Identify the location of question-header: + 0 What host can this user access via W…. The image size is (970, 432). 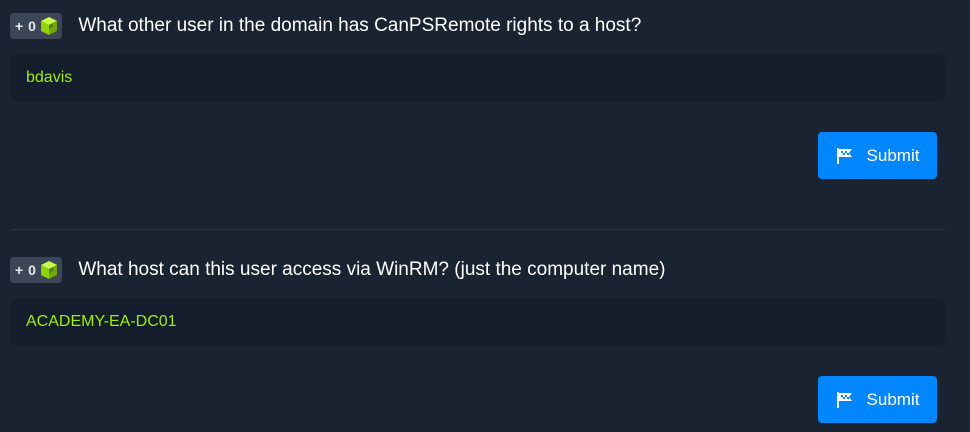
(337, 270).